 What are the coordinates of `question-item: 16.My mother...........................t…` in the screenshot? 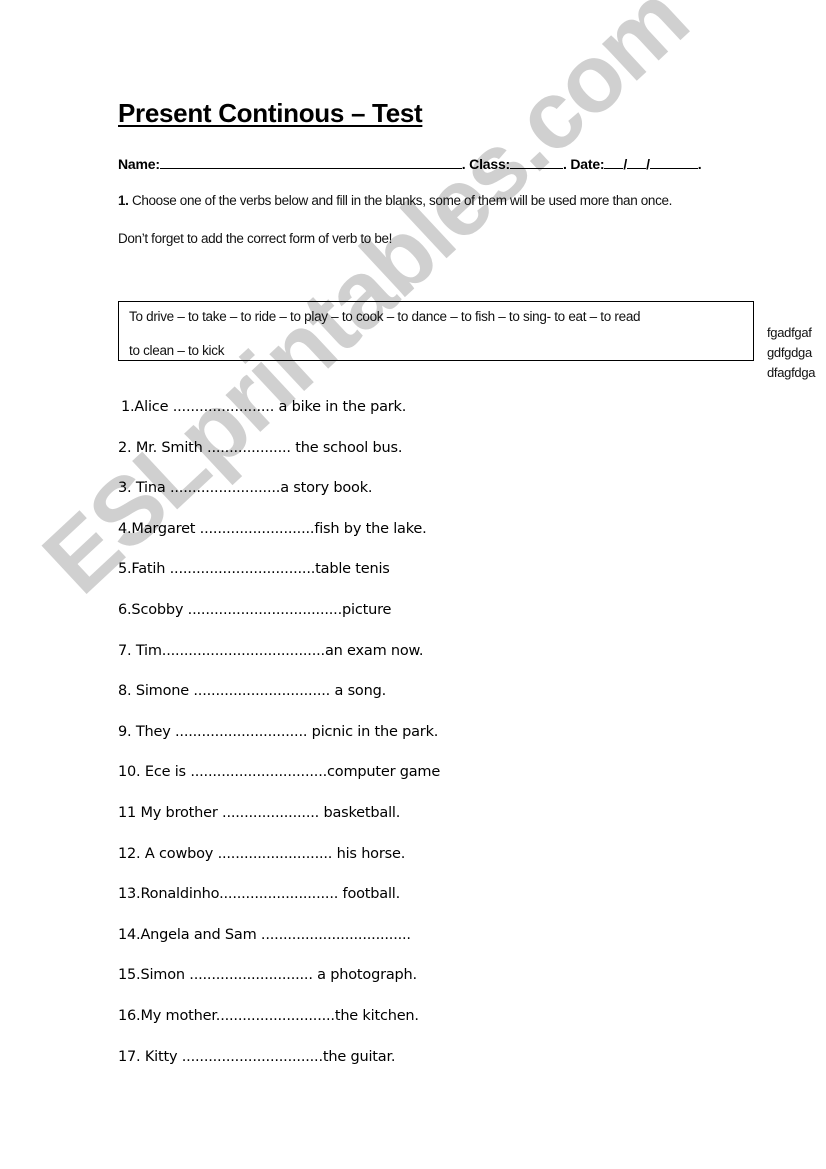 It's located at (268, 1015).